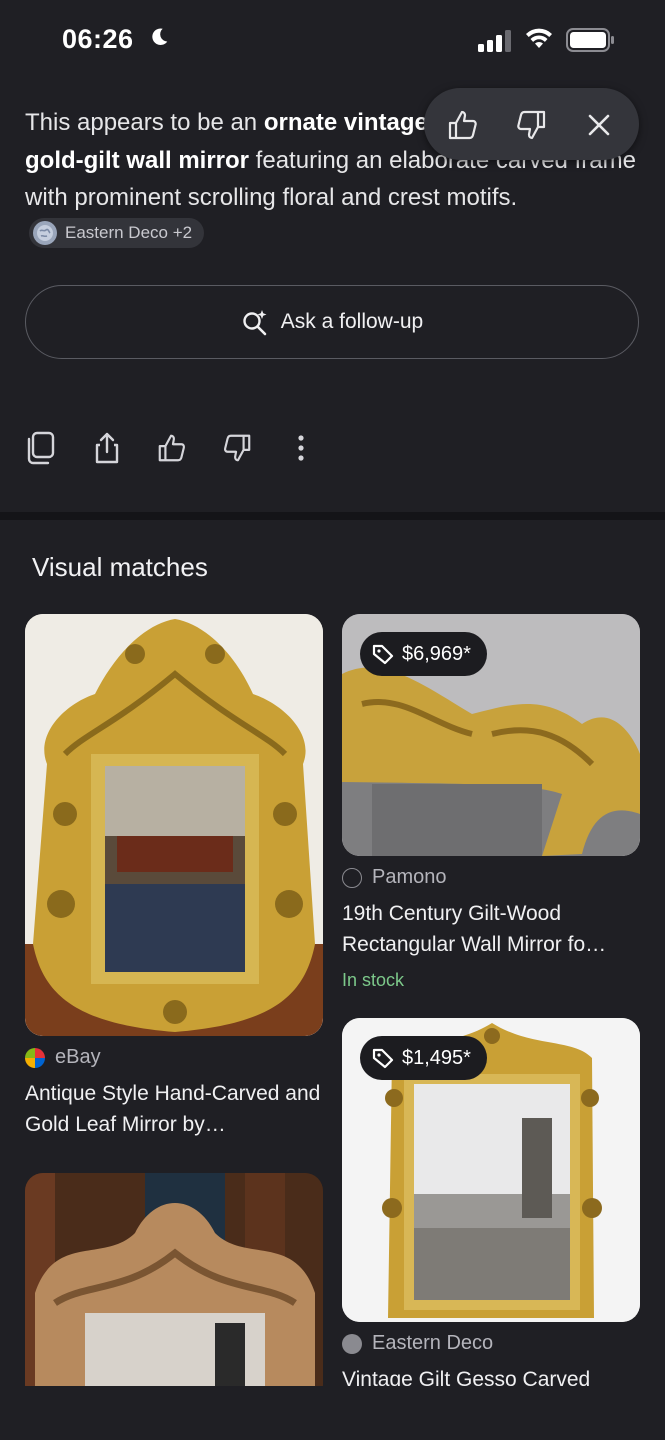  Describe the element at coordinates (409, 877) in the screenshot. I see `result-source-label: Pamono` at that location.